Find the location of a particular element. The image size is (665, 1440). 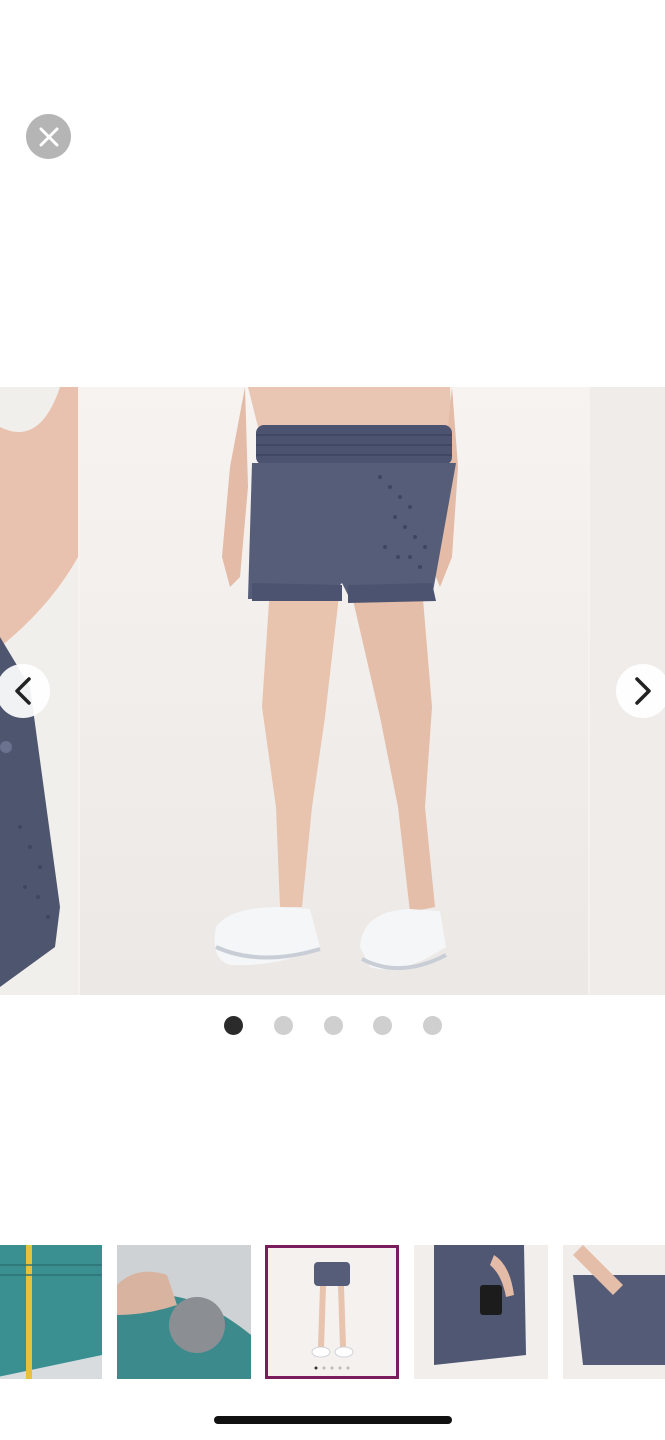

close-icon is located at coordinates (48, 136).